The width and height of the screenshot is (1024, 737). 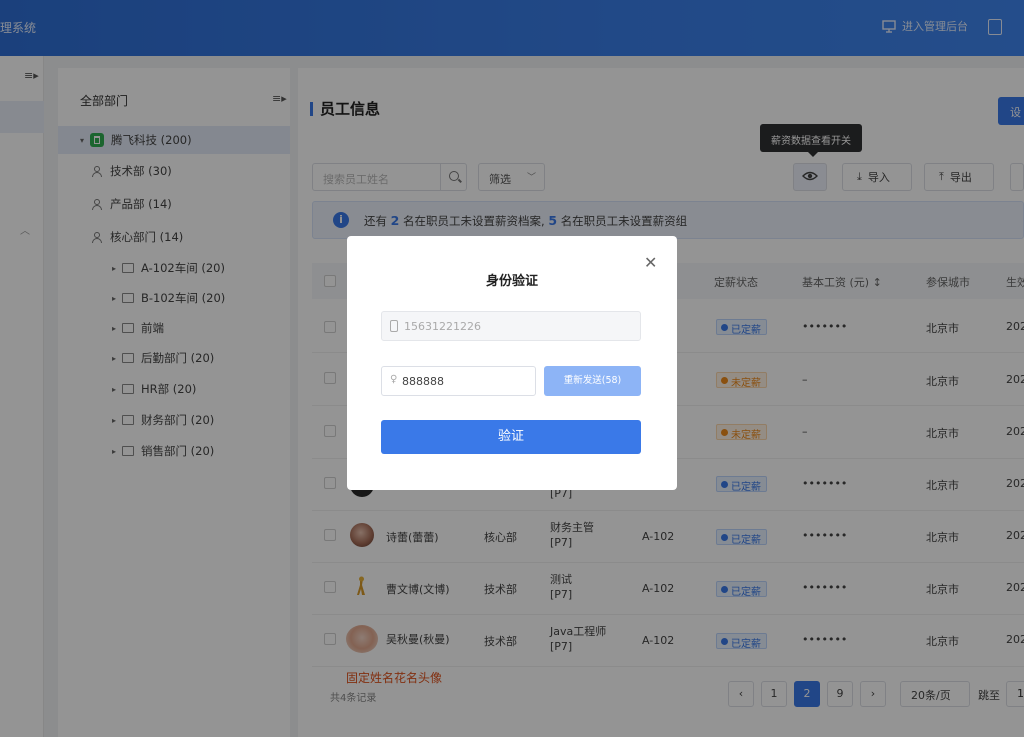 I want to click on code-value: 888888, so click(x=423, y=381).